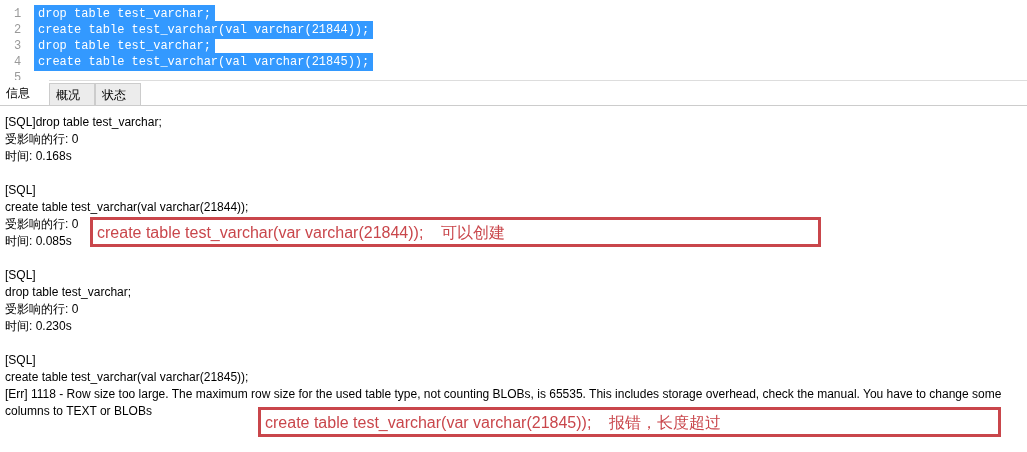 The image size is (1027, 452). I want to click on line-number: 1, so click(18, 14).